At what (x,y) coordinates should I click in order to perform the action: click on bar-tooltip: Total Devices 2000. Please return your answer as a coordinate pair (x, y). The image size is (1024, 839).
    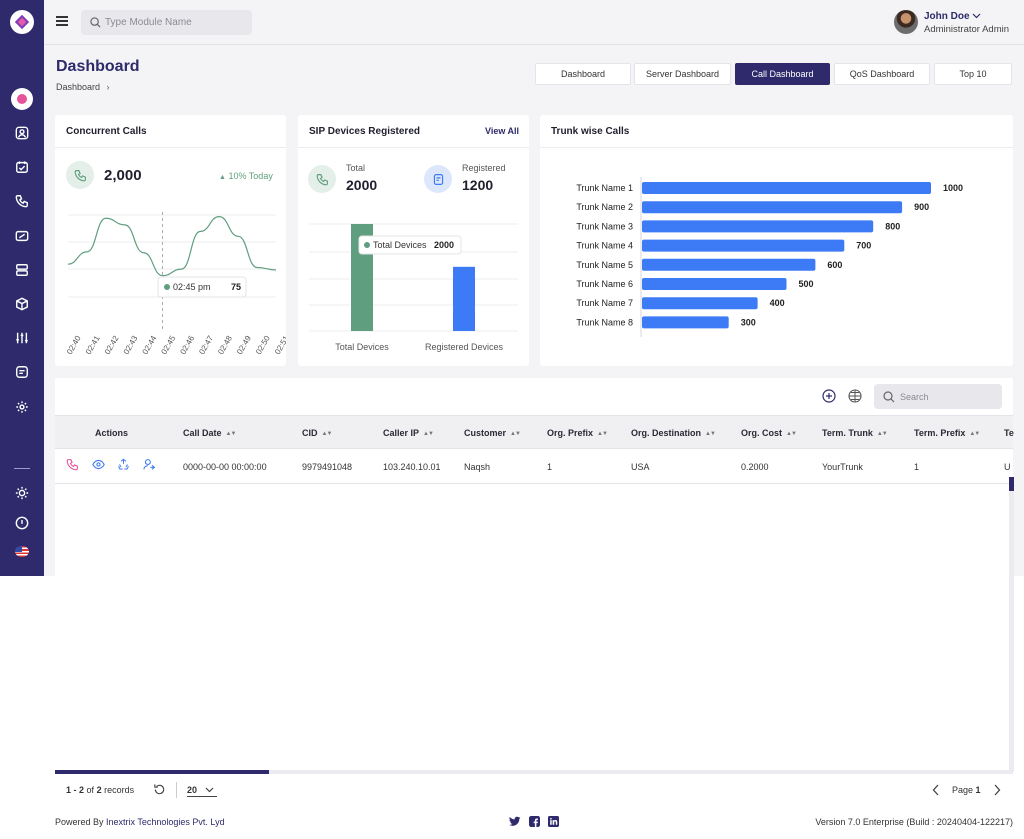
    Looking at the image, I should click on (410, 245).